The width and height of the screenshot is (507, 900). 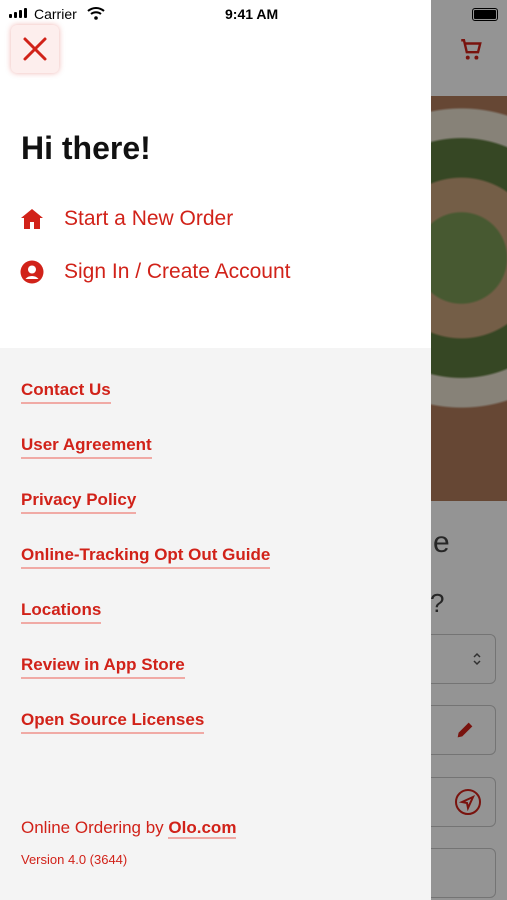 I want to click on app-version: Version 4.0 (3644), so click(x=74, y=859).